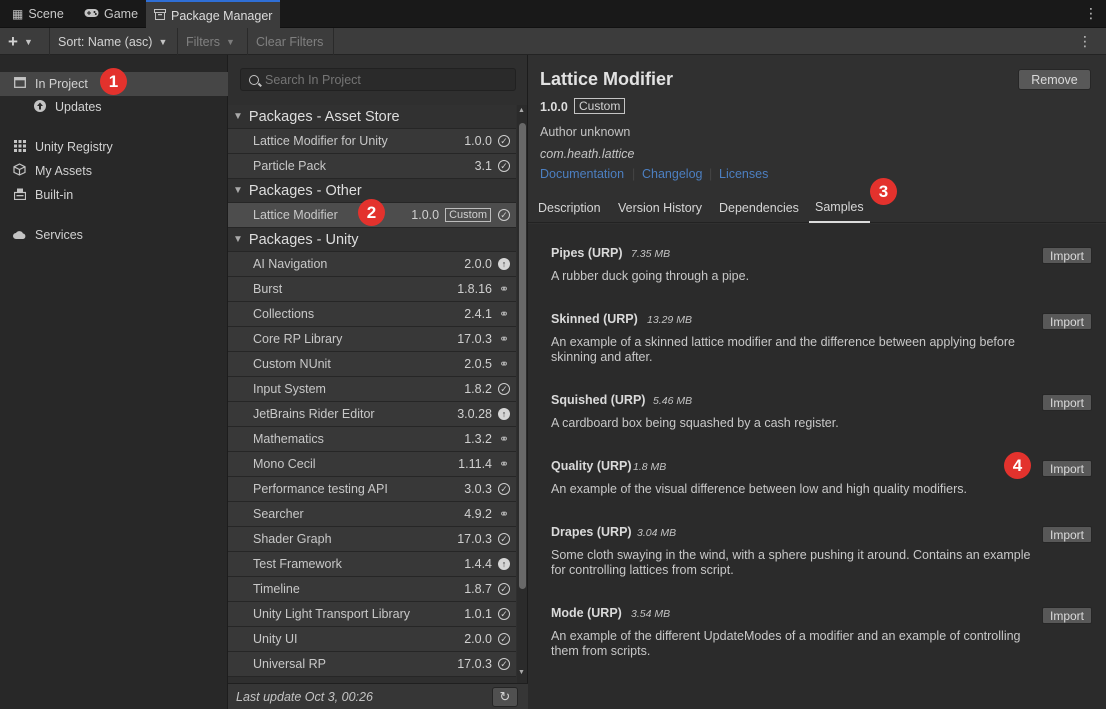 Image resolution: width=1106 pixels, height=709 pixels. What do you see at coordinates (372, 264) in the screenshot?
I see `package-row: AI Navigation 2.0.0 ↑` at bounding box center [372, 264].